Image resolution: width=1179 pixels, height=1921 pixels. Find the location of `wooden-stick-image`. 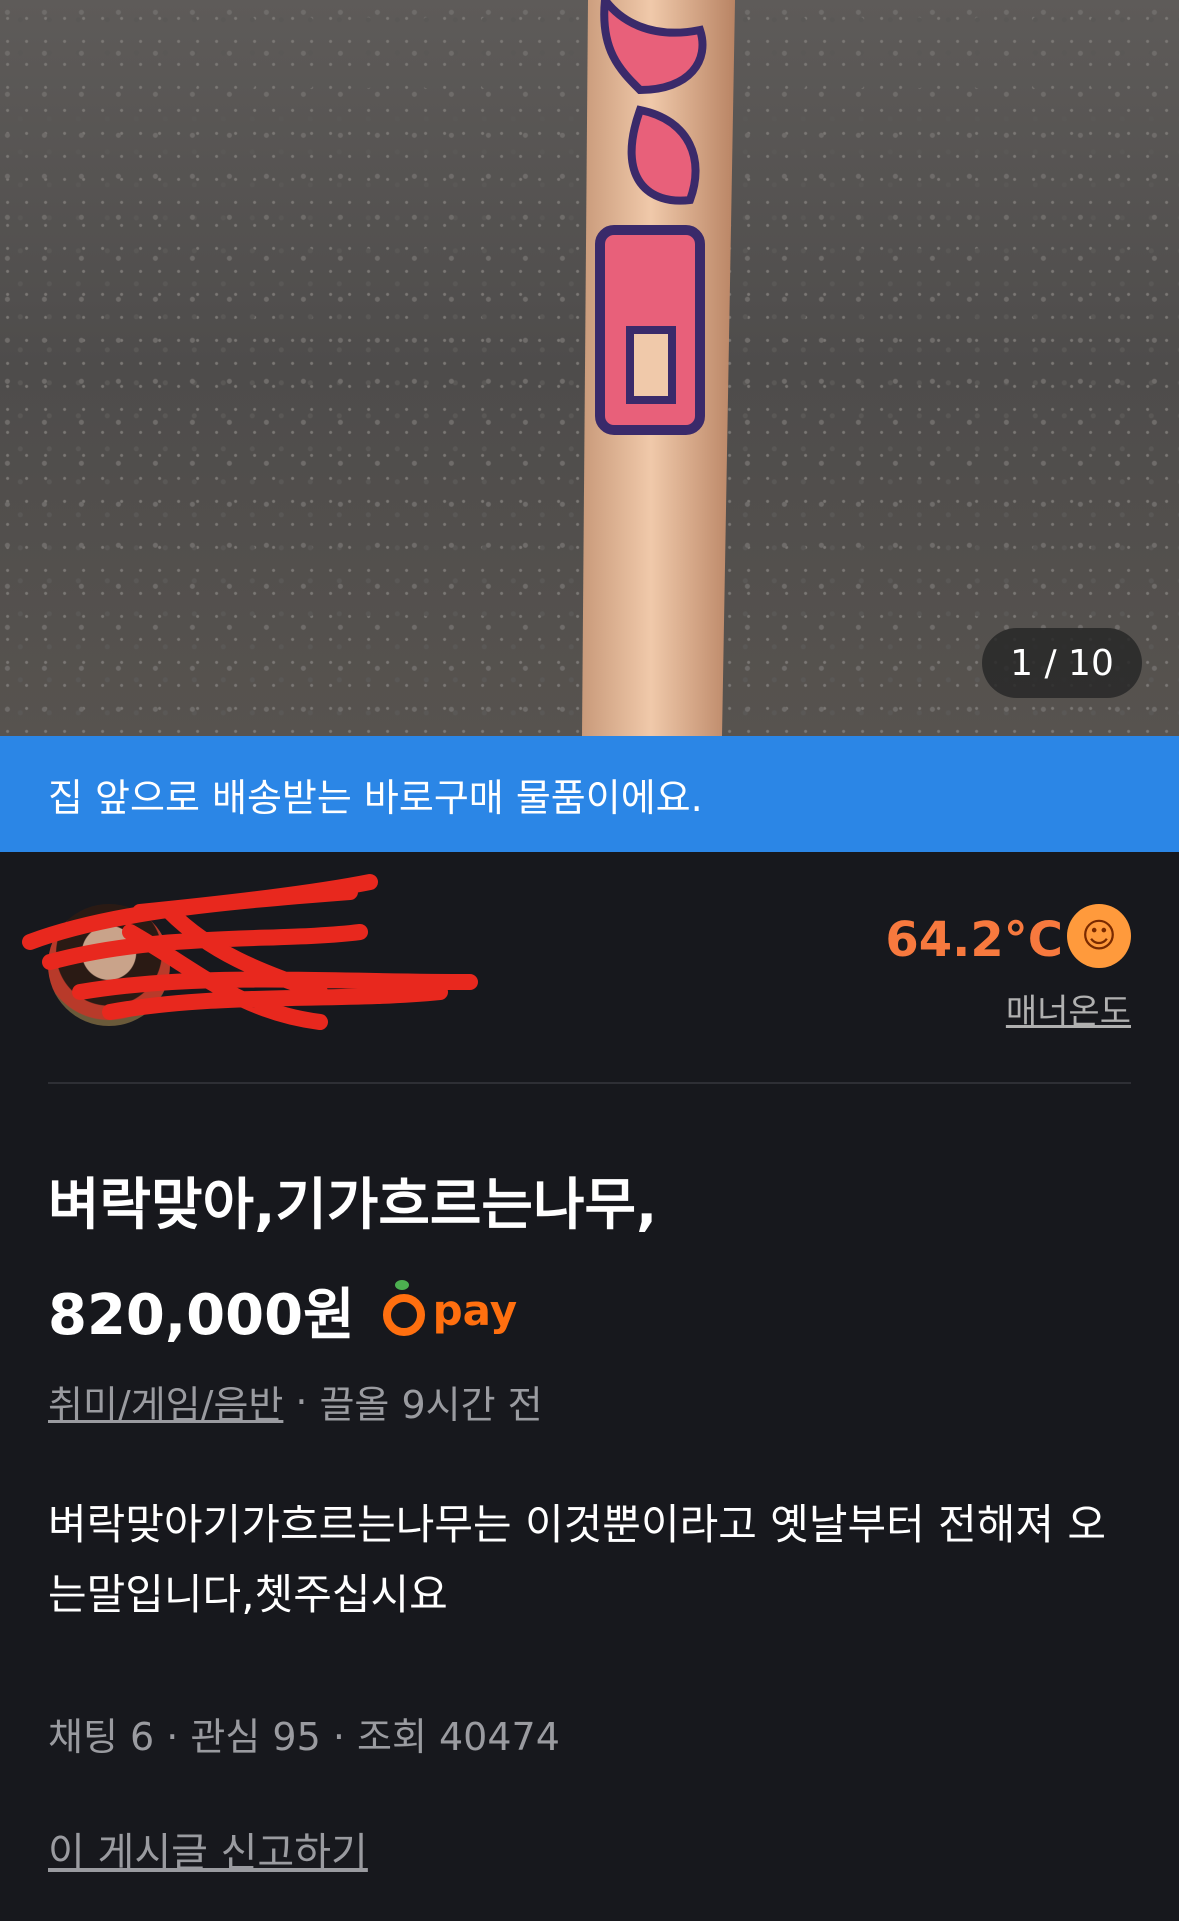

wooden-stick-image is located at coordinates (658, 368).